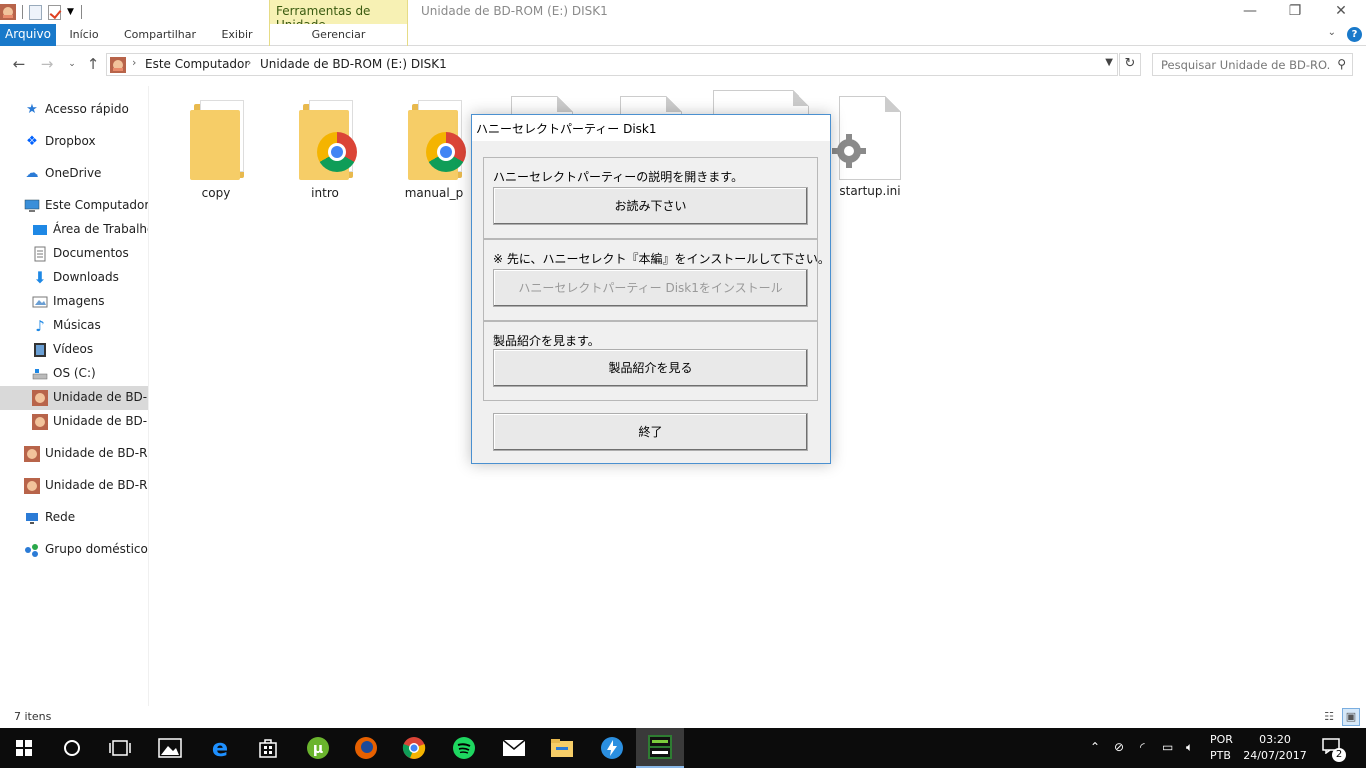 This screenshot has width=1366, height=775. I want to click on tab-inicio: Início, so click(84, 35).